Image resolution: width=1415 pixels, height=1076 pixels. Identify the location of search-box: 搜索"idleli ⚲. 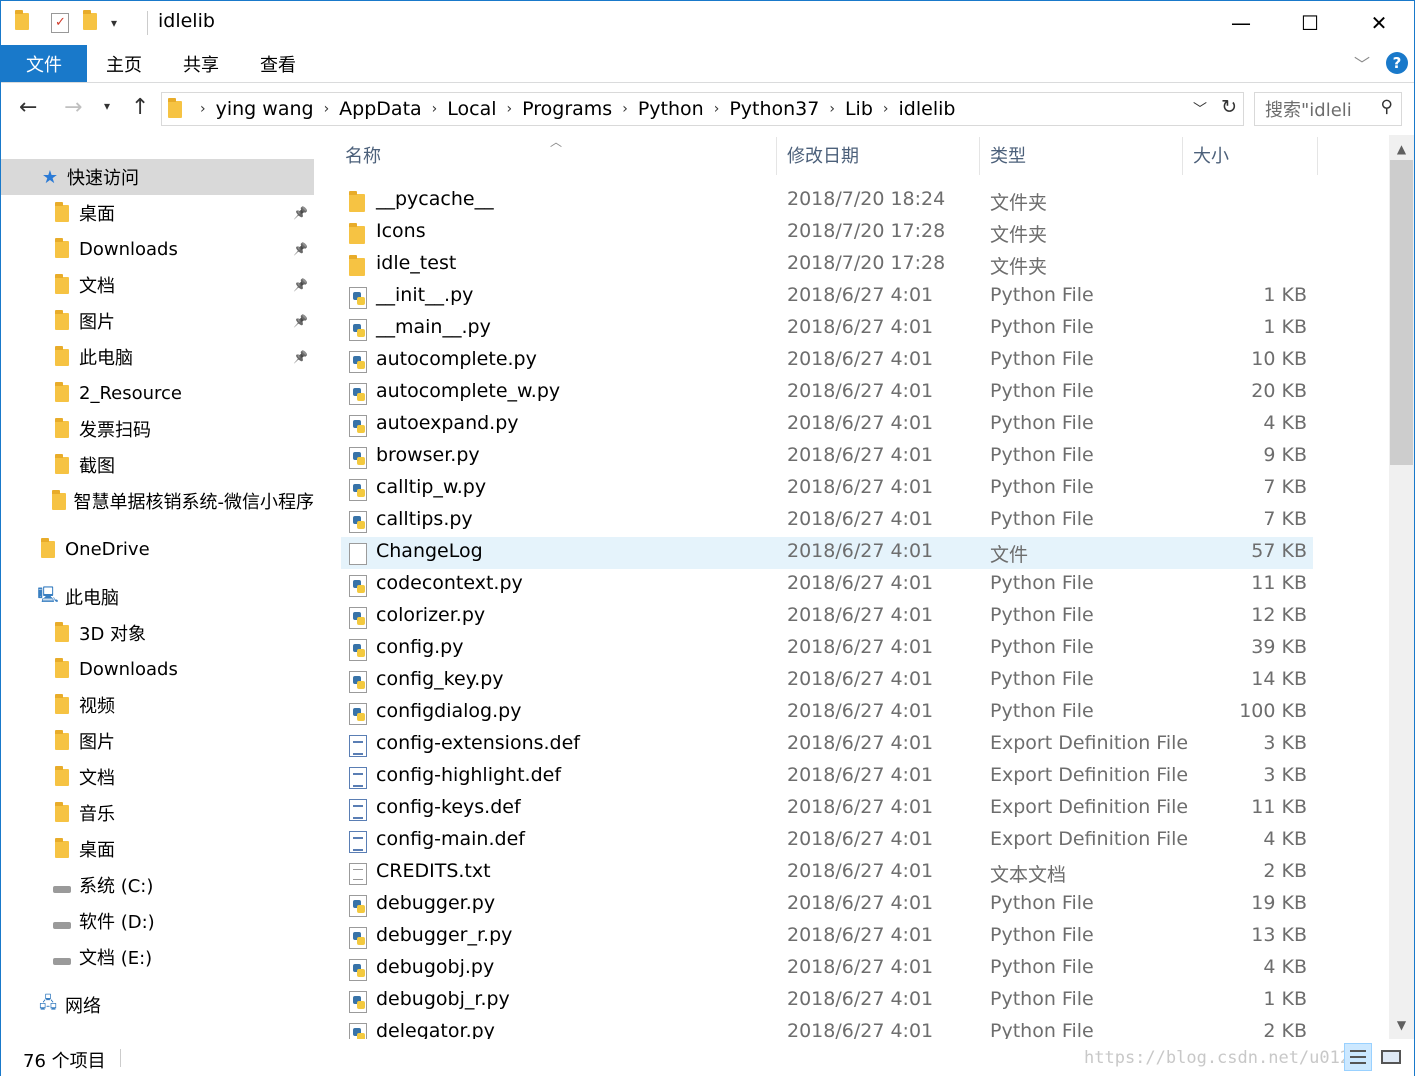
(1328, 109).